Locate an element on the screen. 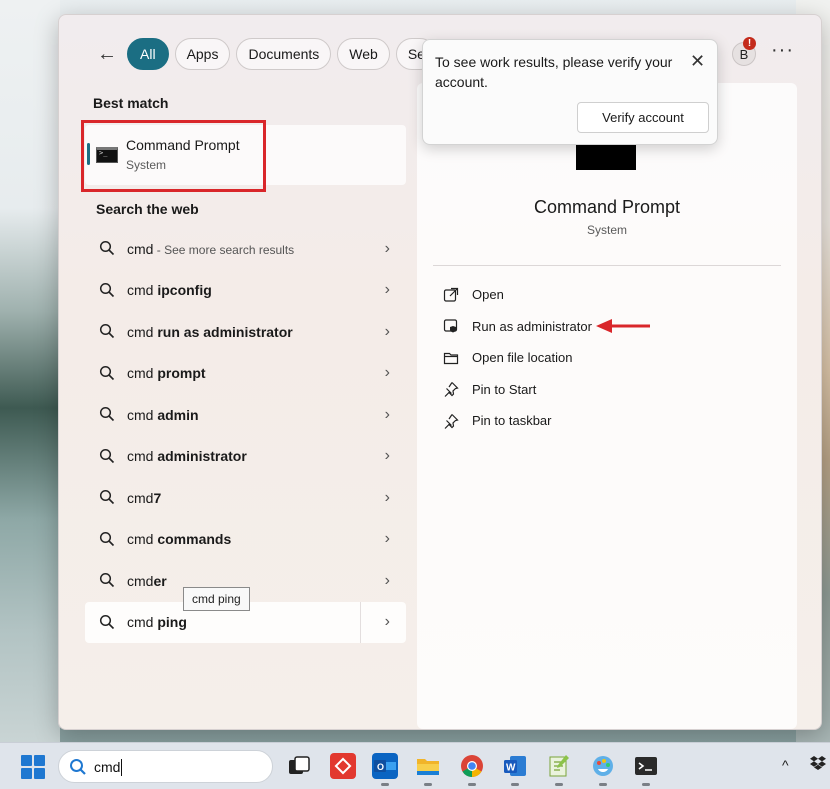 The image size is (830, 789). web-result-item: cmd administrator › is located at coordinates (245, 457).